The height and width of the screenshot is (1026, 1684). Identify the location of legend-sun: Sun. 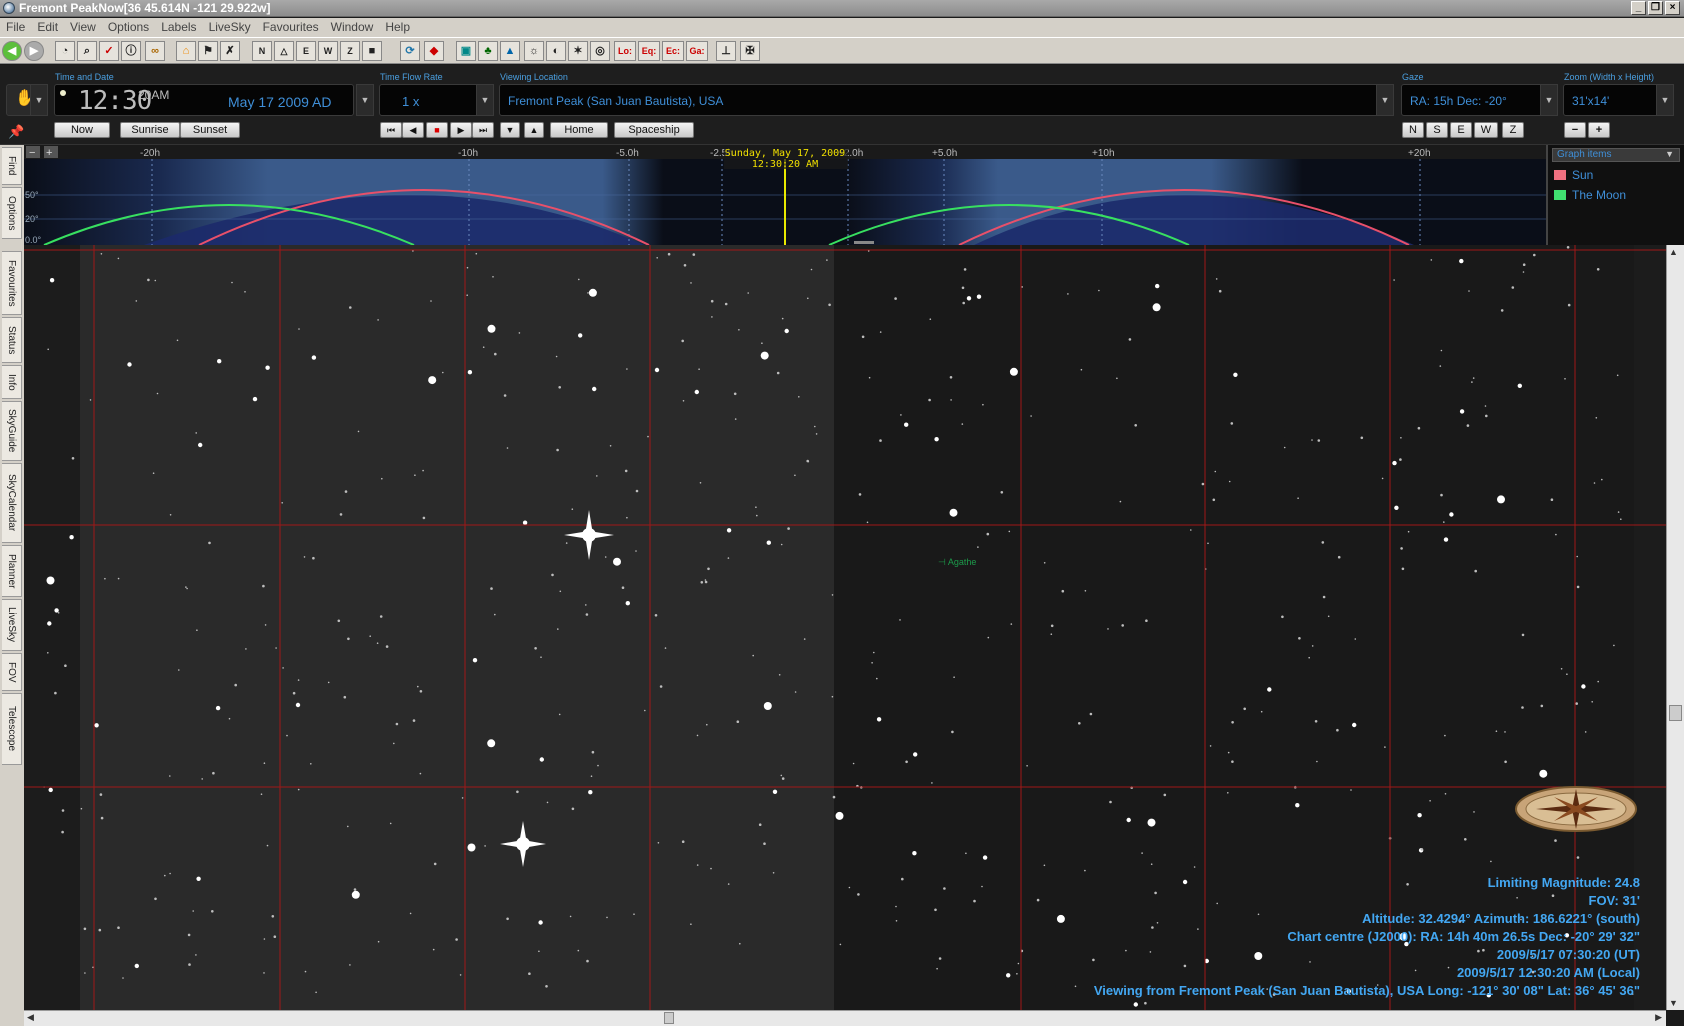
(1582, 175).